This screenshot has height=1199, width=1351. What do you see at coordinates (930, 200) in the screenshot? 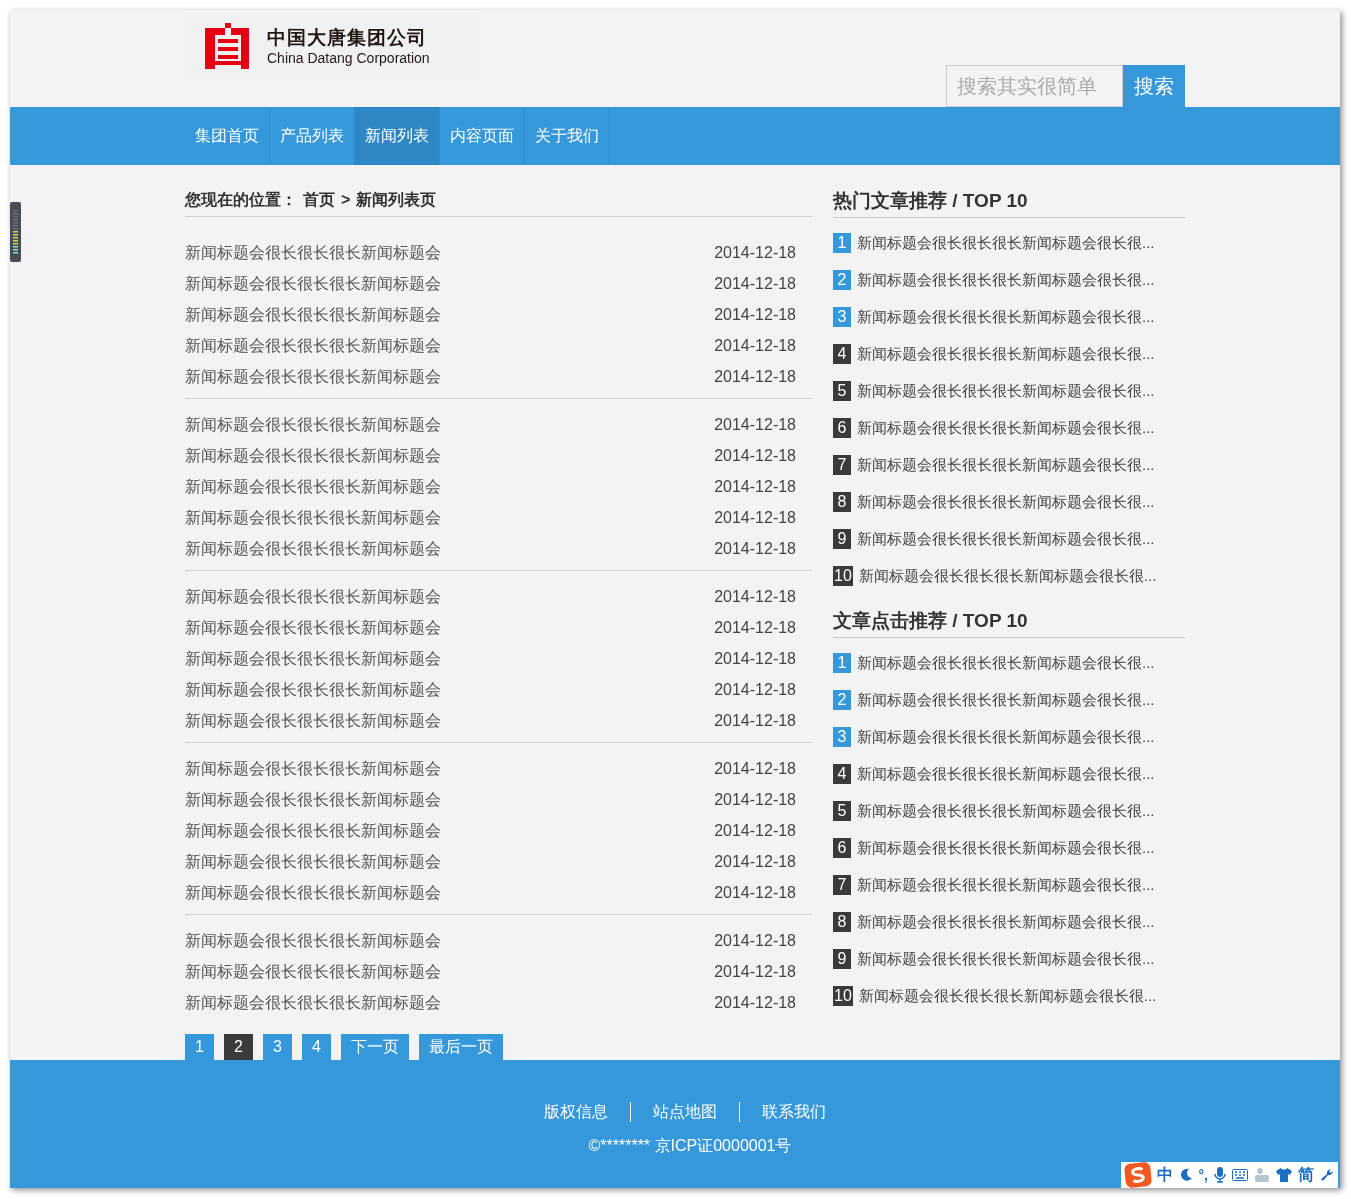
I see `sidebar-heading: 热门文章推荐 / TOP 10` at bounding box center [930, 200].